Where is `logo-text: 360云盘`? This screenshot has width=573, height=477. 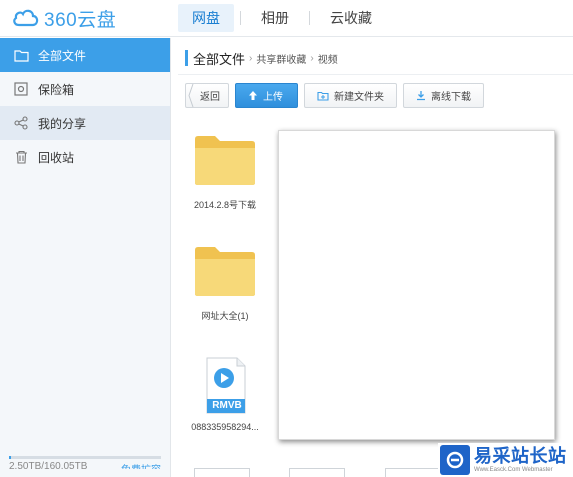 logo-text: 360云盘 is located at coordinates (80, 20).